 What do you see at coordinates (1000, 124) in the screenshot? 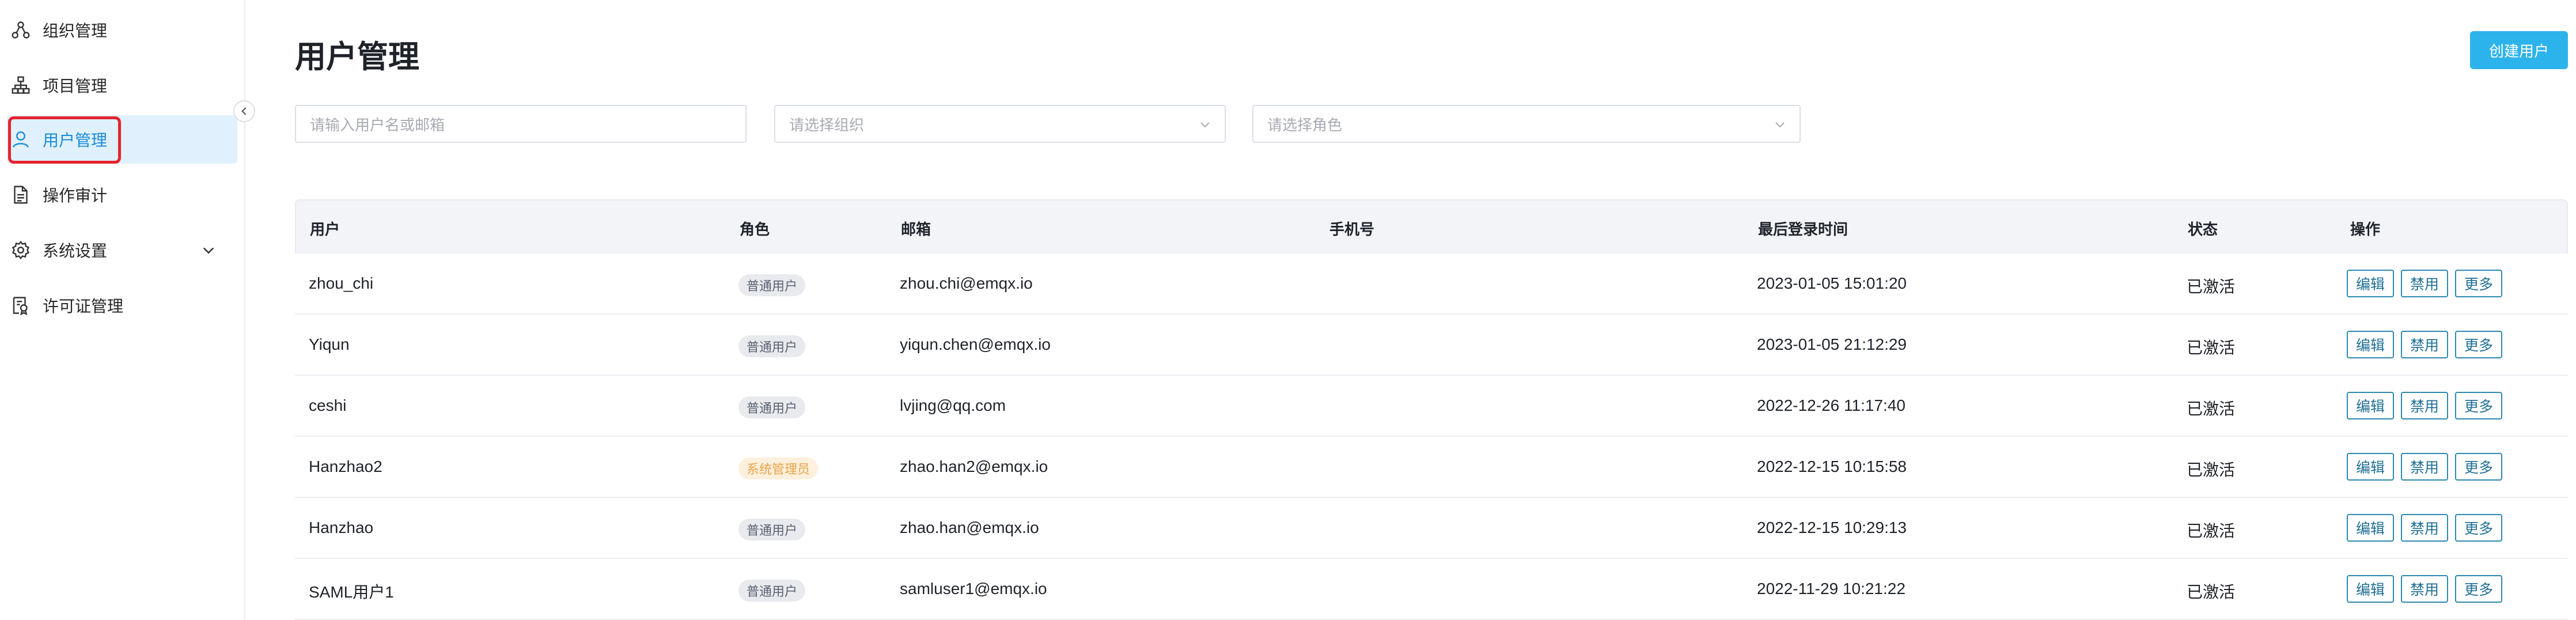
I see `org-select: 请选择组织` at bounding box center [1000, 124].